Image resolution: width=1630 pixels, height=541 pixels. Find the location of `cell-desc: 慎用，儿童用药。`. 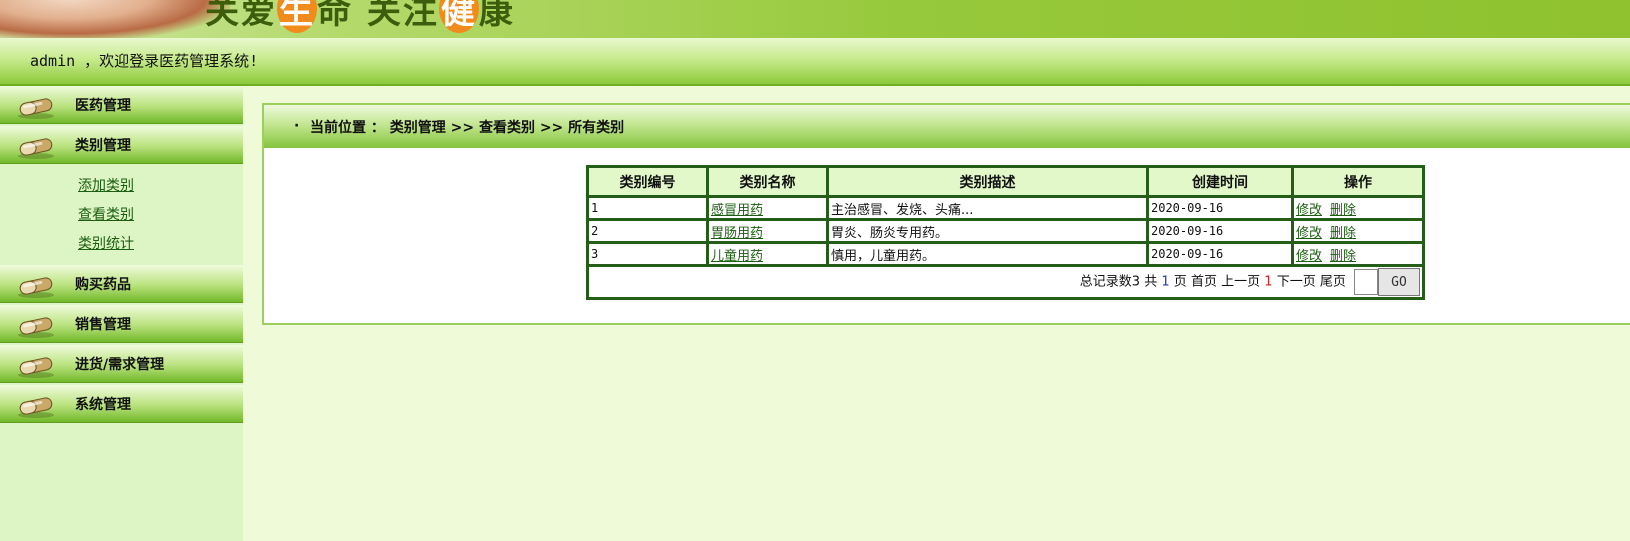

cell-desc: 慎用，儿童用药。 is located at coordinates (987, 254).